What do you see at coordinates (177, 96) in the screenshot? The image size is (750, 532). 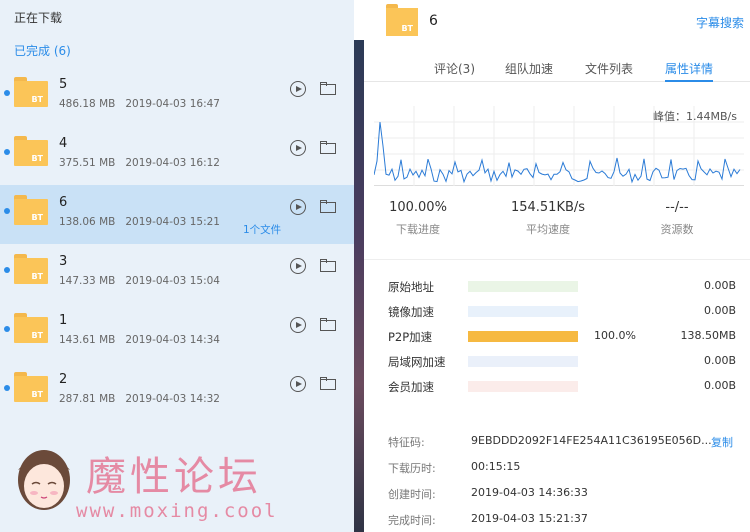 I see `download-item: BT 5 486.18 MB 2019-04-03 16:47` at bounding box center [177, 96].